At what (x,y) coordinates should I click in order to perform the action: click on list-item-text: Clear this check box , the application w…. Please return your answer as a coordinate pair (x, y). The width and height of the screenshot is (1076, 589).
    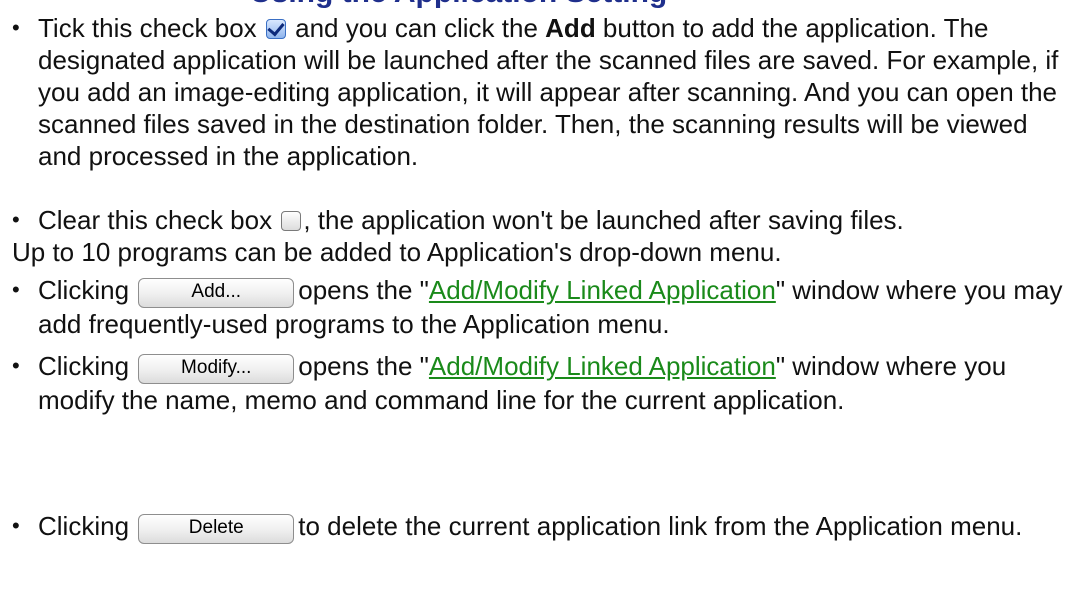
    Looking at the image, I should click on (471, 220).